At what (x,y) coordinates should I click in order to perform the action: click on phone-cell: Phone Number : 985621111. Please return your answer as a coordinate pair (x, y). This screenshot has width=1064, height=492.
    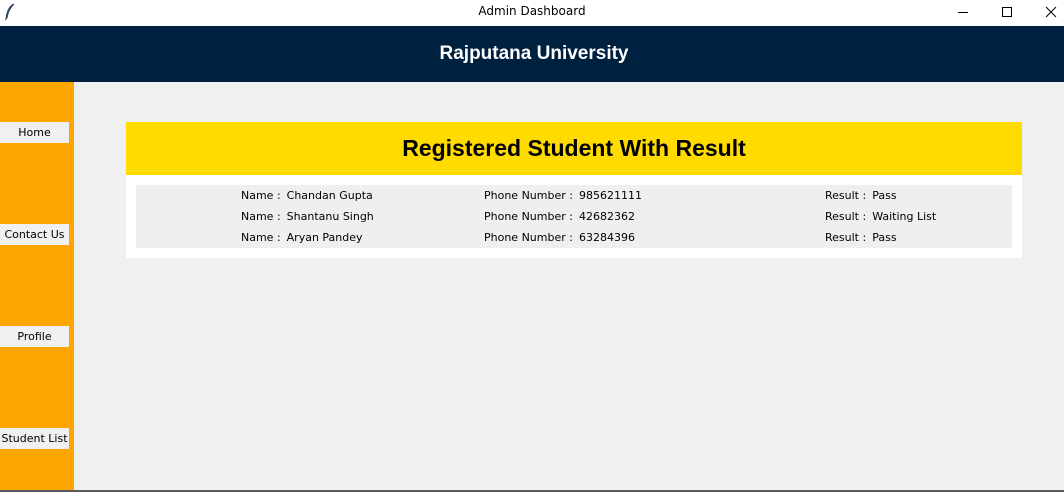
    Looking at the image, I should click on (563, 195).